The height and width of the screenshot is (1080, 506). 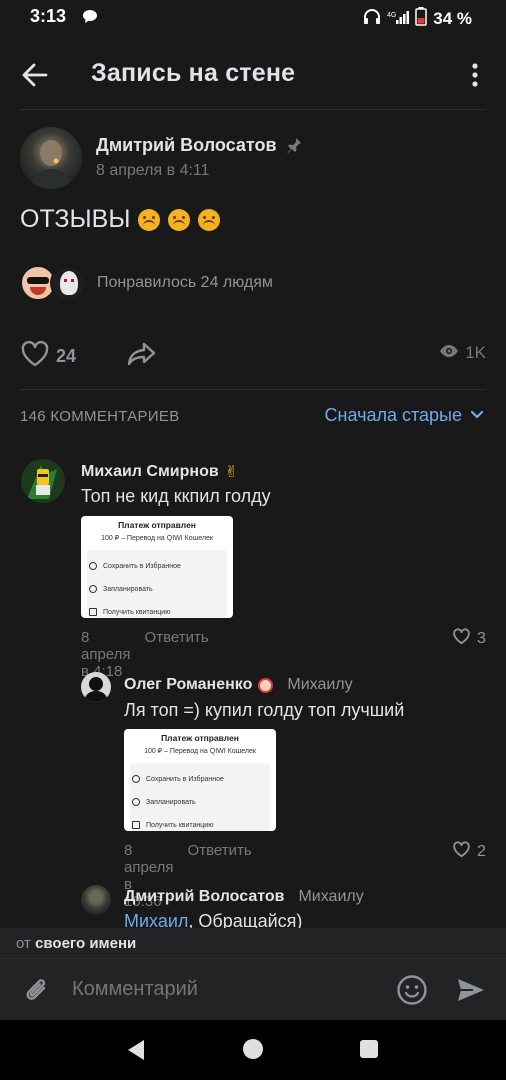 I want to click on views-count: 1K, so click(x=475, y=352).